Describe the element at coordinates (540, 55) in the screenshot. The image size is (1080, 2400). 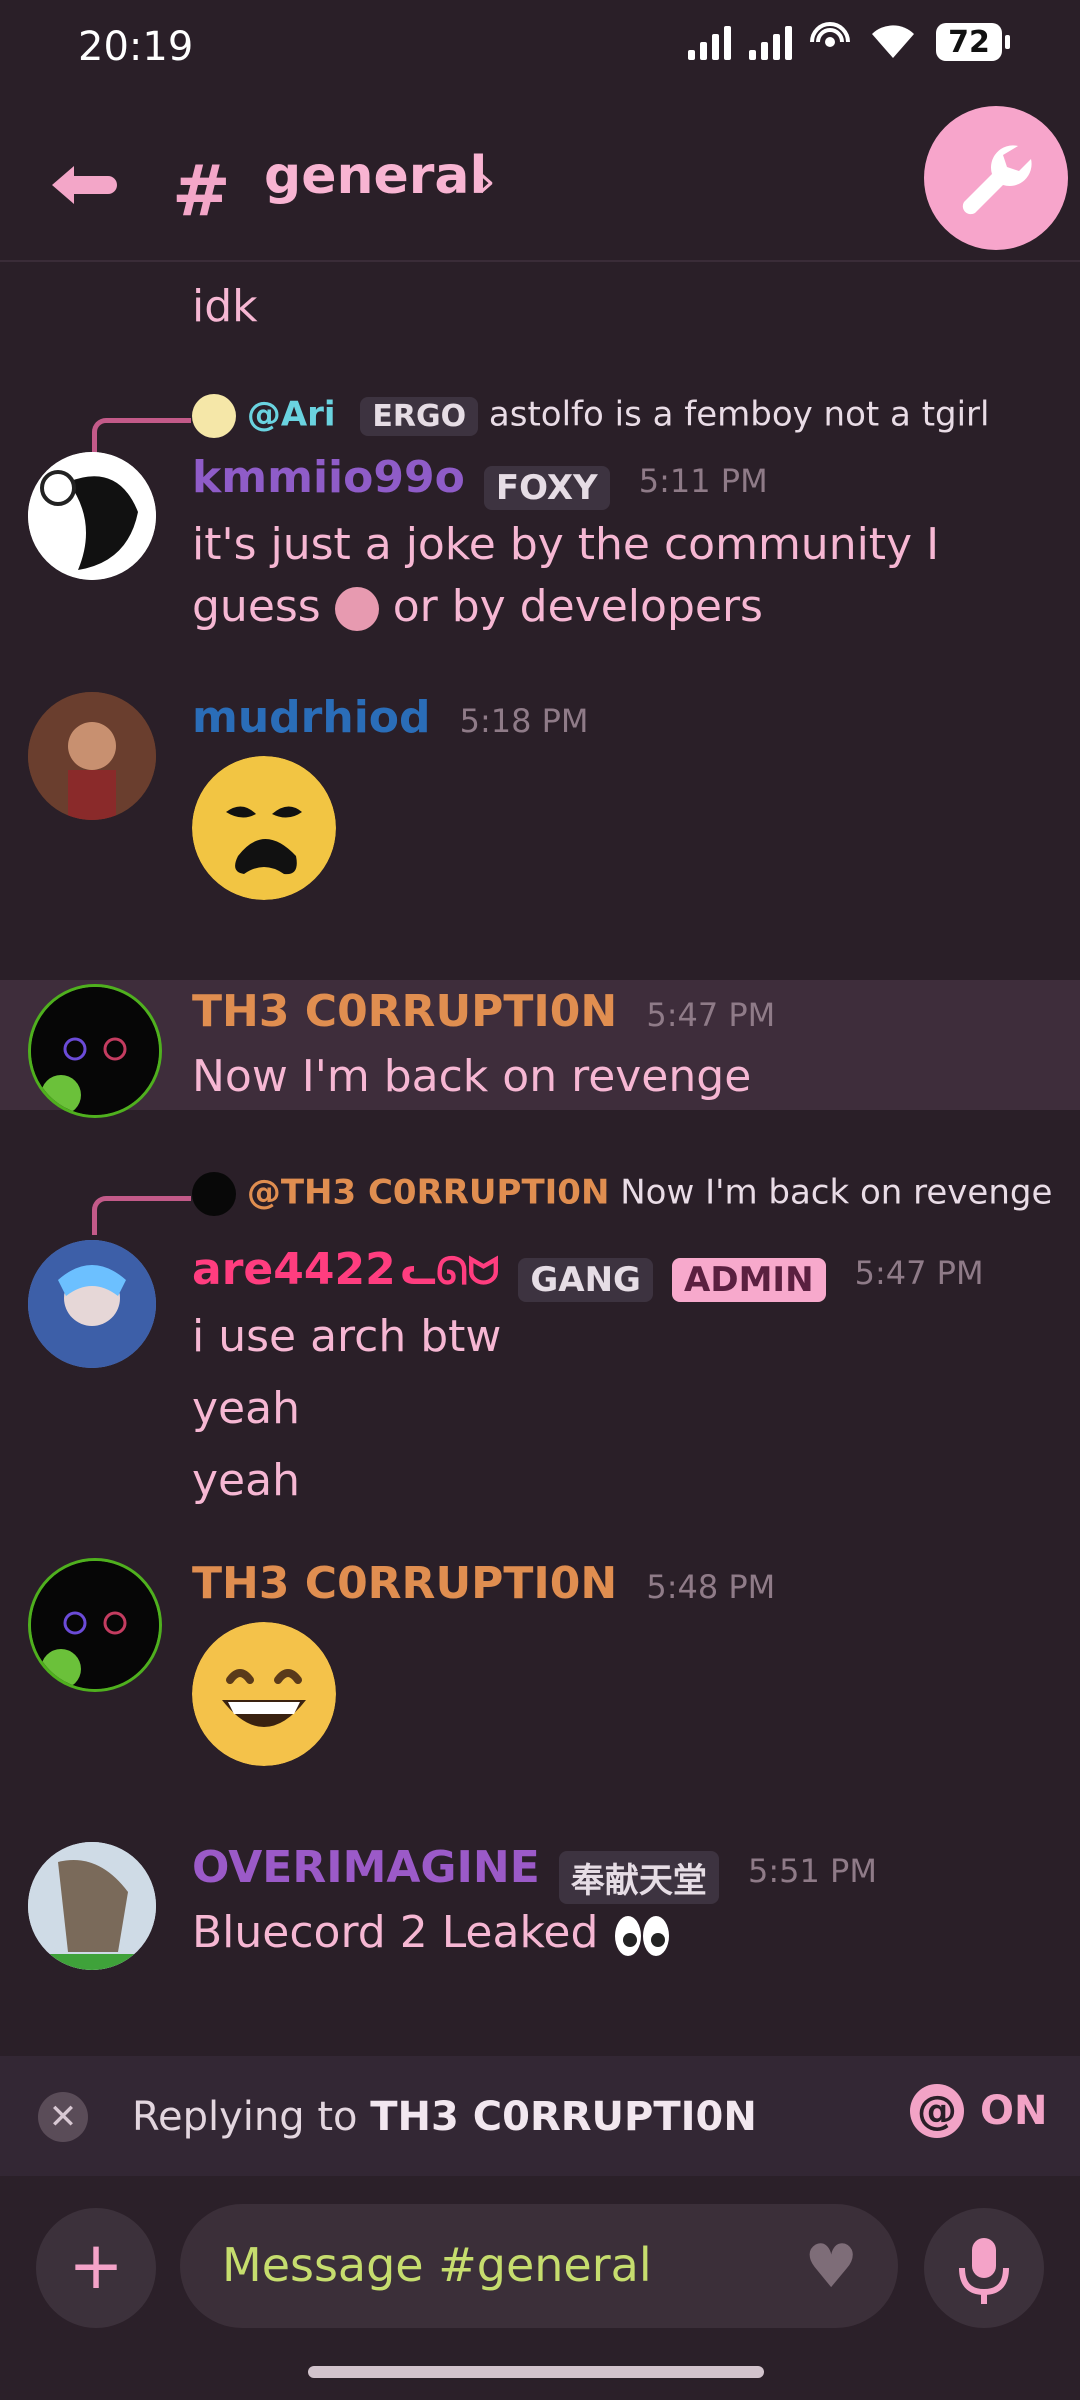
I see `status-bar: 20:19 72` at that location.